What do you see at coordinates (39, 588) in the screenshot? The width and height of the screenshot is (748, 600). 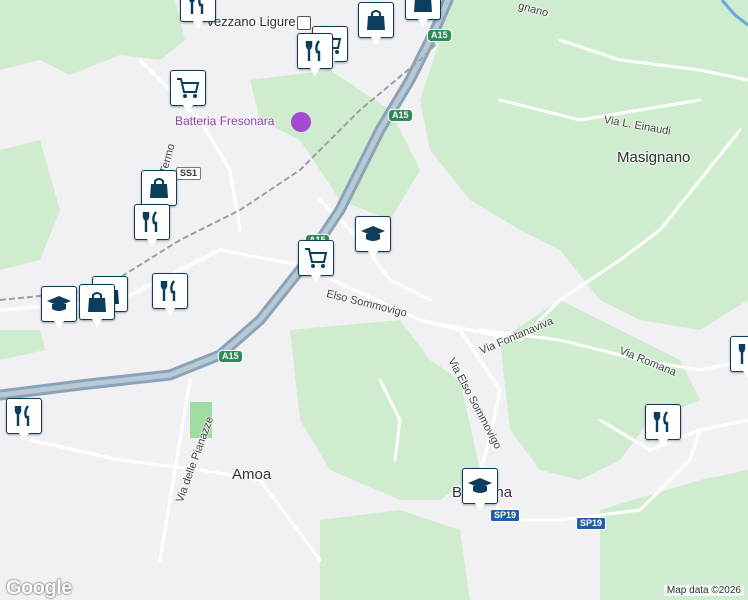 I see `google-logo: Google` at bounding box center [39, 588].